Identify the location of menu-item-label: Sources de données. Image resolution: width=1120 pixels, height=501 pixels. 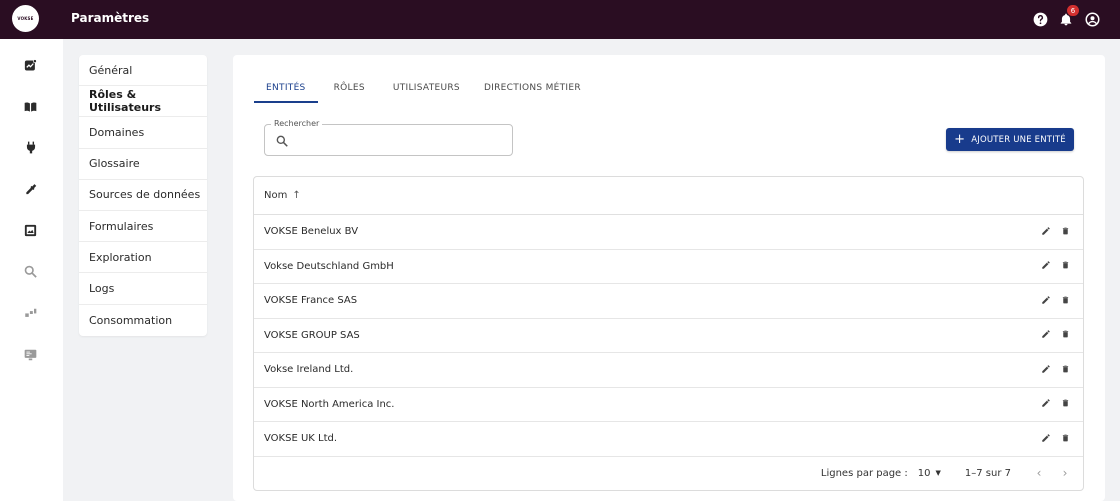
(145, 195).